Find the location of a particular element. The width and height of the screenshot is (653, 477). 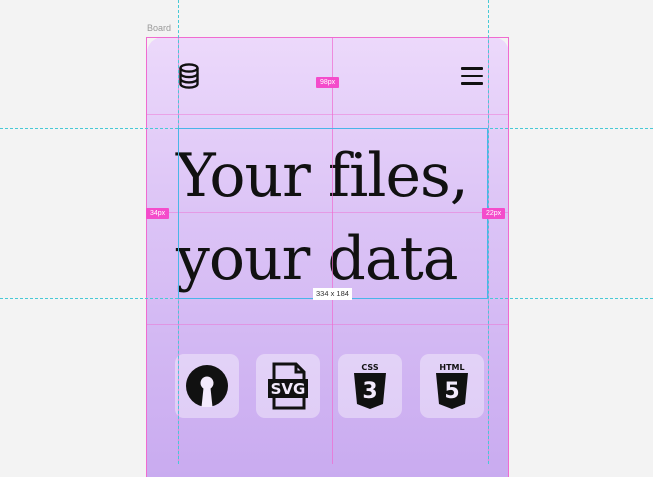

css3-icon: CSS 3 is located at coordinates (370, 386).